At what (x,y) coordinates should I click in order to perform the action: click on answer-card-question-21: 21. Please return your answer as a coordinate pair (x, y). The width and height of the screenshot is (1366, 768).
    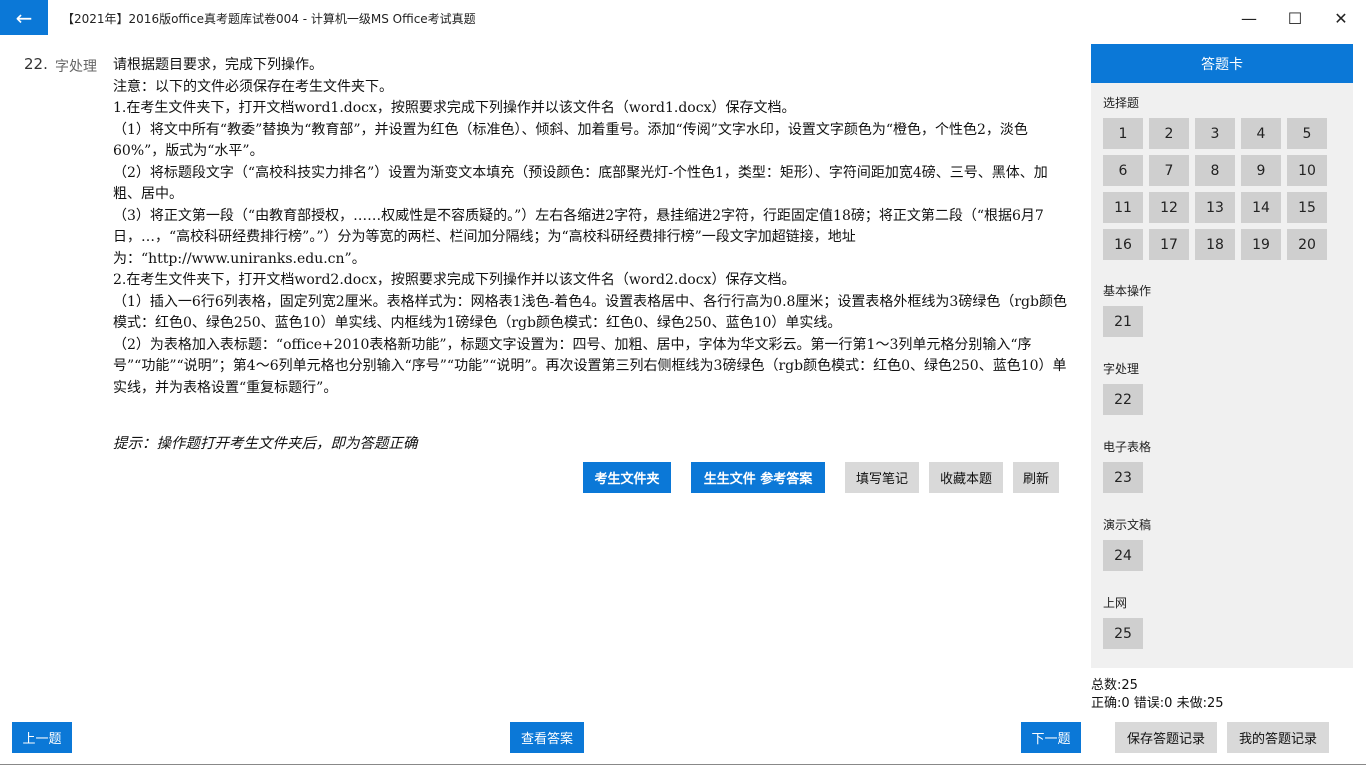
    Looking at the image, I should click on (1123, 321).